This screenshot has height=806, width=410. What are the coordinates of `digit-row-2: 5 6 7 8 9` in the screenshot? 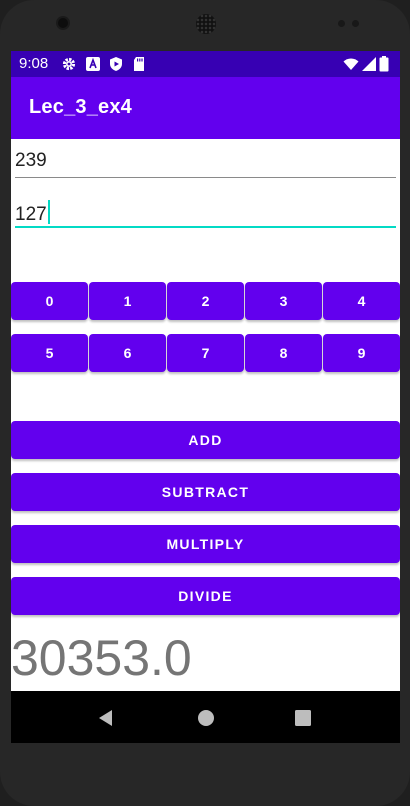 It's located at (205, 353).